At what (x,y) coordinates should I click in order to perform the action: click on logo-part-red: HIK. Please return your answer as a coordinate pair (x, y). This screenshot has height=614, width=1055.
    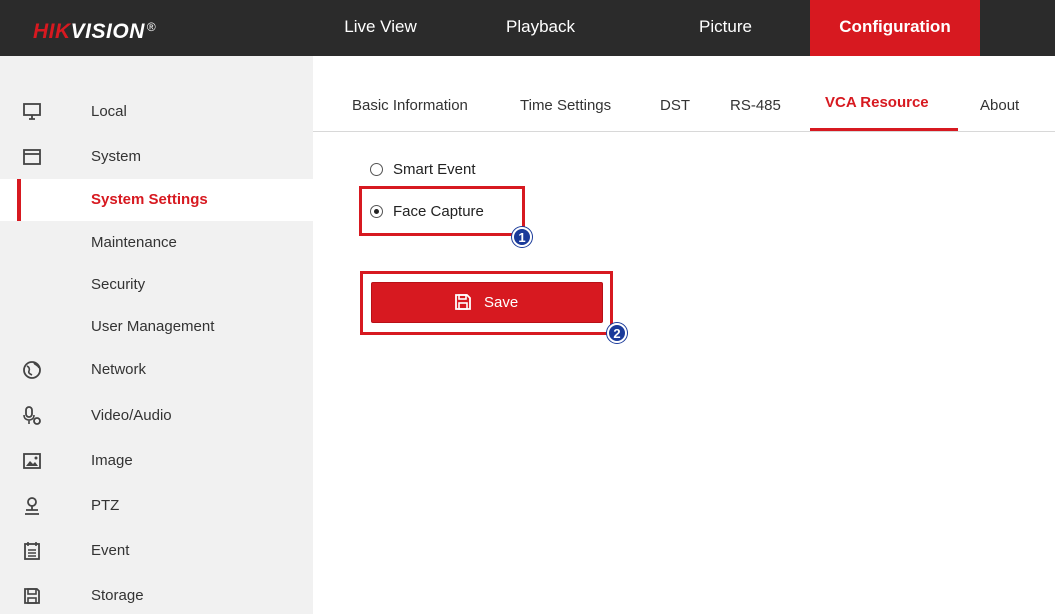
    Looking at the image, I should click on (52, 31).